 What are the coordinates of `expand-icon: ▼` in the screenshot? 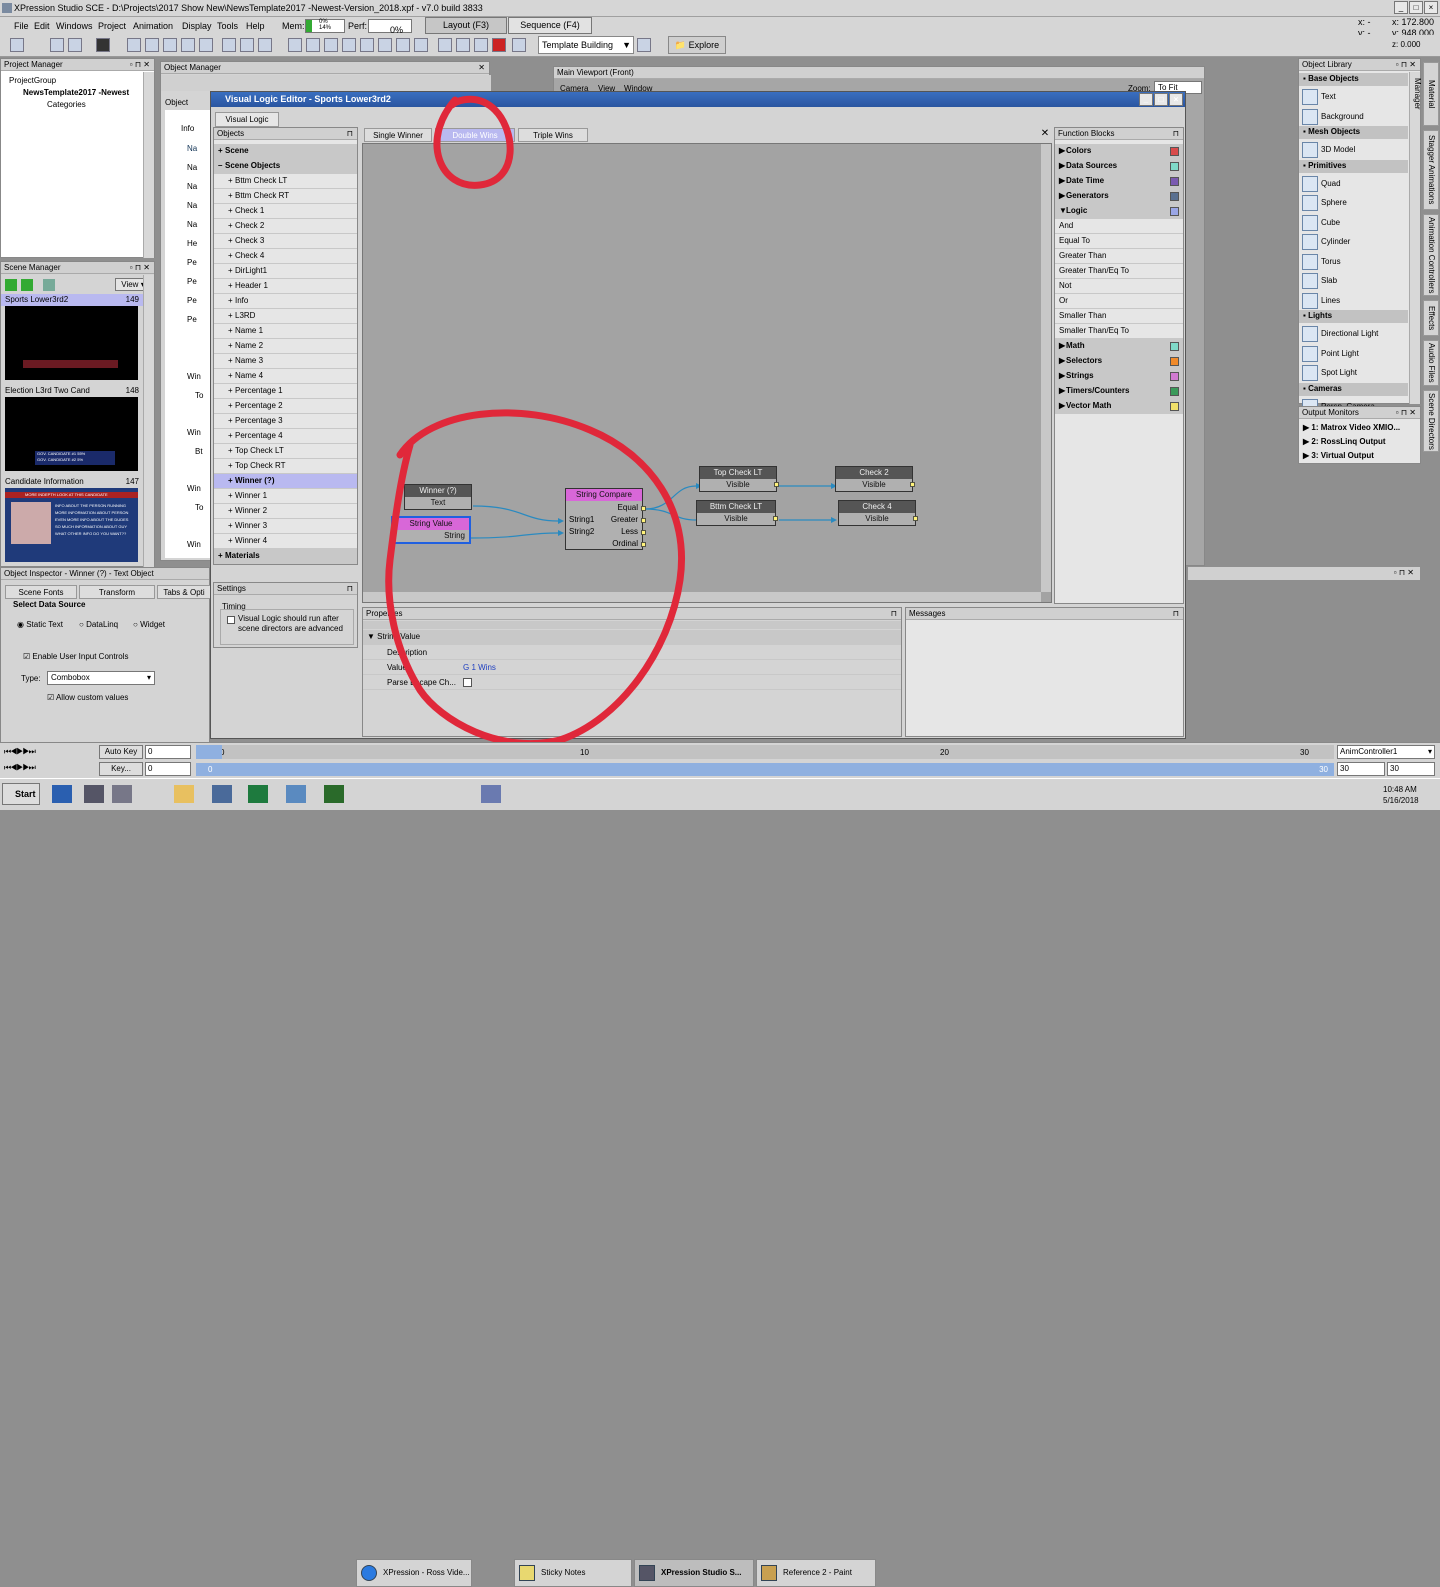 It's located at (1063, 211).